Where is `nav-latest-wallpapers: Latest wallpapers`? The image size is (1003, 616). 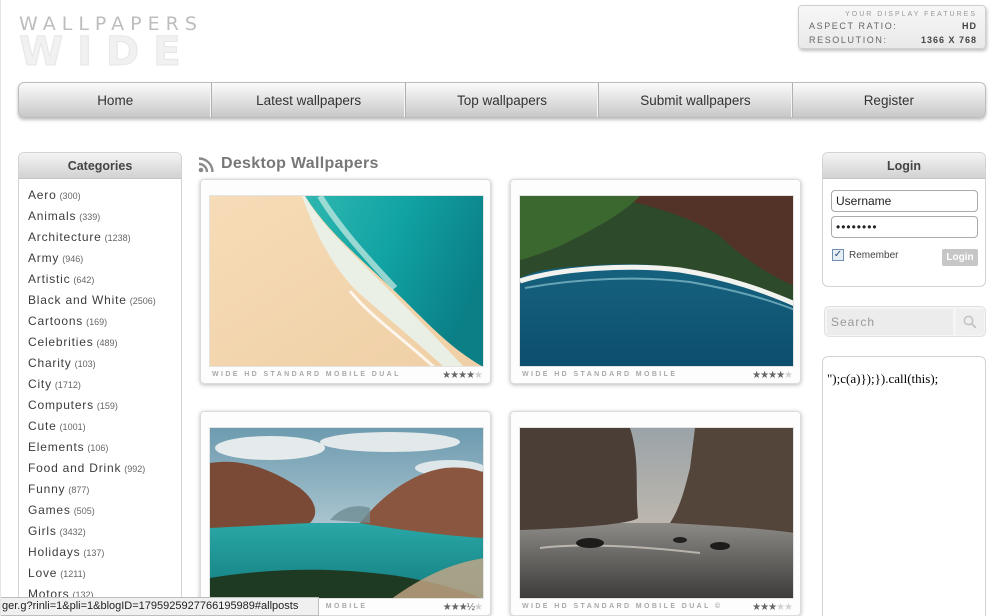
nav-latest-wallpapers: Latest wallpapers is located at coordinates (309, 100).